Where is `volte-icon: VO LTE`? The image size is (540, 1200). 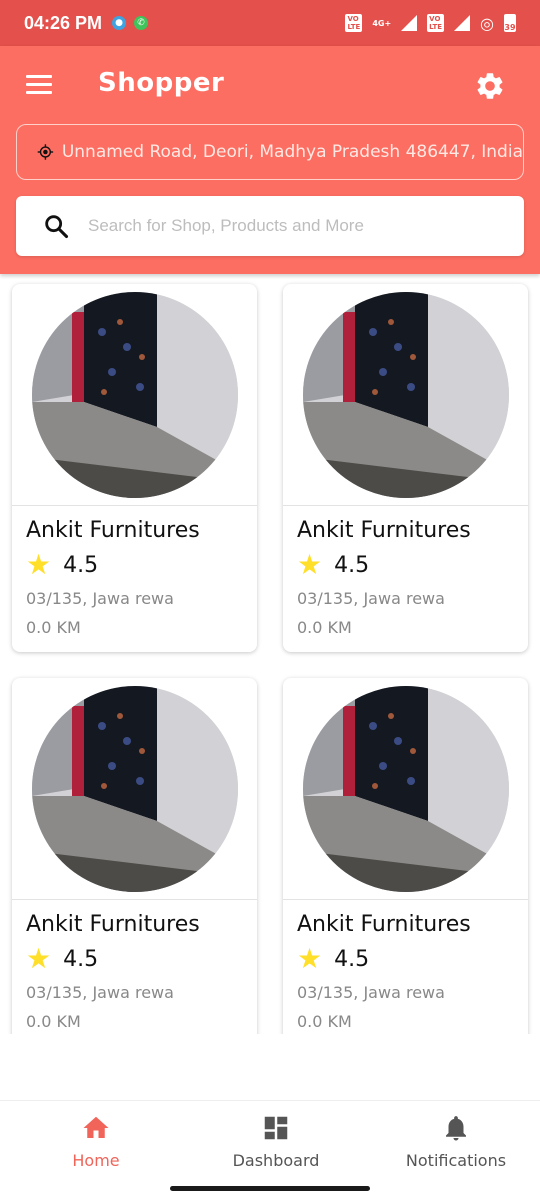
volte-icon: VO LTE is located at coordinates (354, 23).